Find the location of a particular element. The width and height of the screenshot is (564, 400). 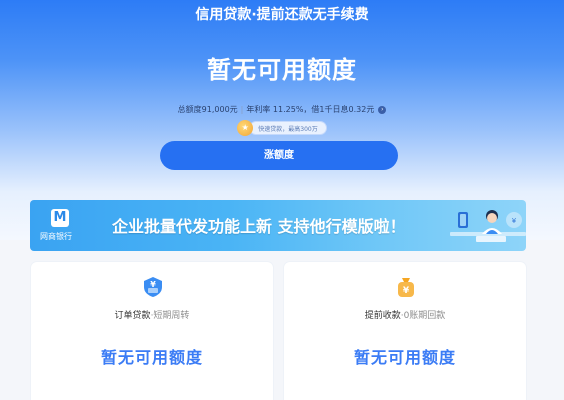

logo-text: 网商银行 is located at coordinates (56, 236).